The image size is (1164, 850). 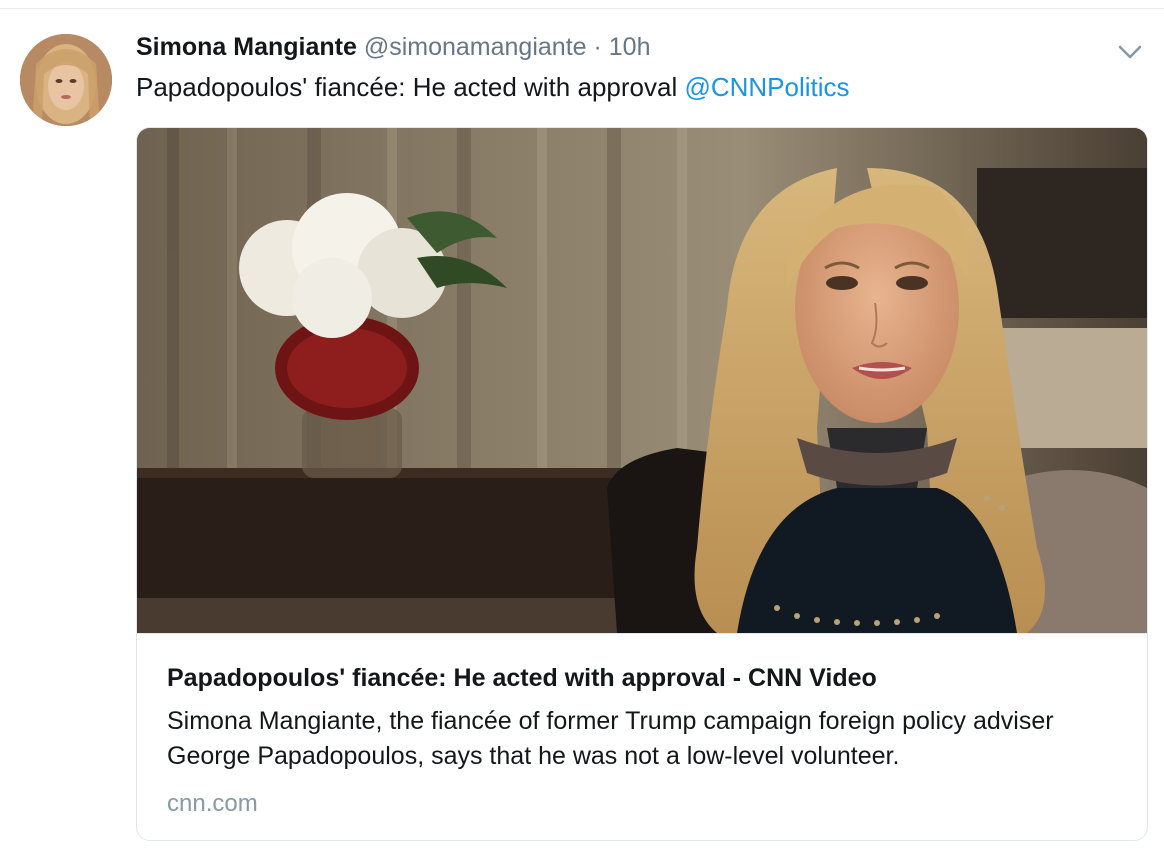 What do you see at coordinates (766, 87) in the screenshot?
I see `mention-link: @CNNPolitics` at bounding box center [766, 87].